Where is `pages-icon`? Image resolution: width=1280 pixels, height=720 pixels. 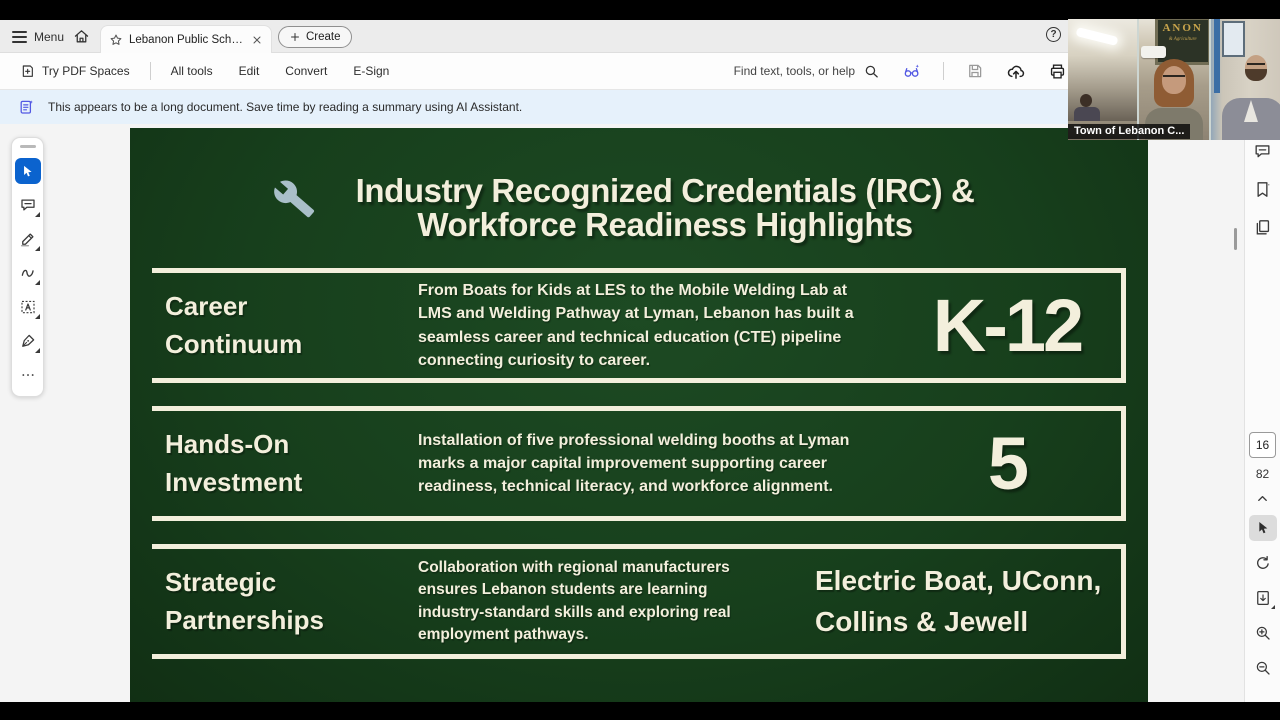
pages-icon is located at coordinates (1263, 227).